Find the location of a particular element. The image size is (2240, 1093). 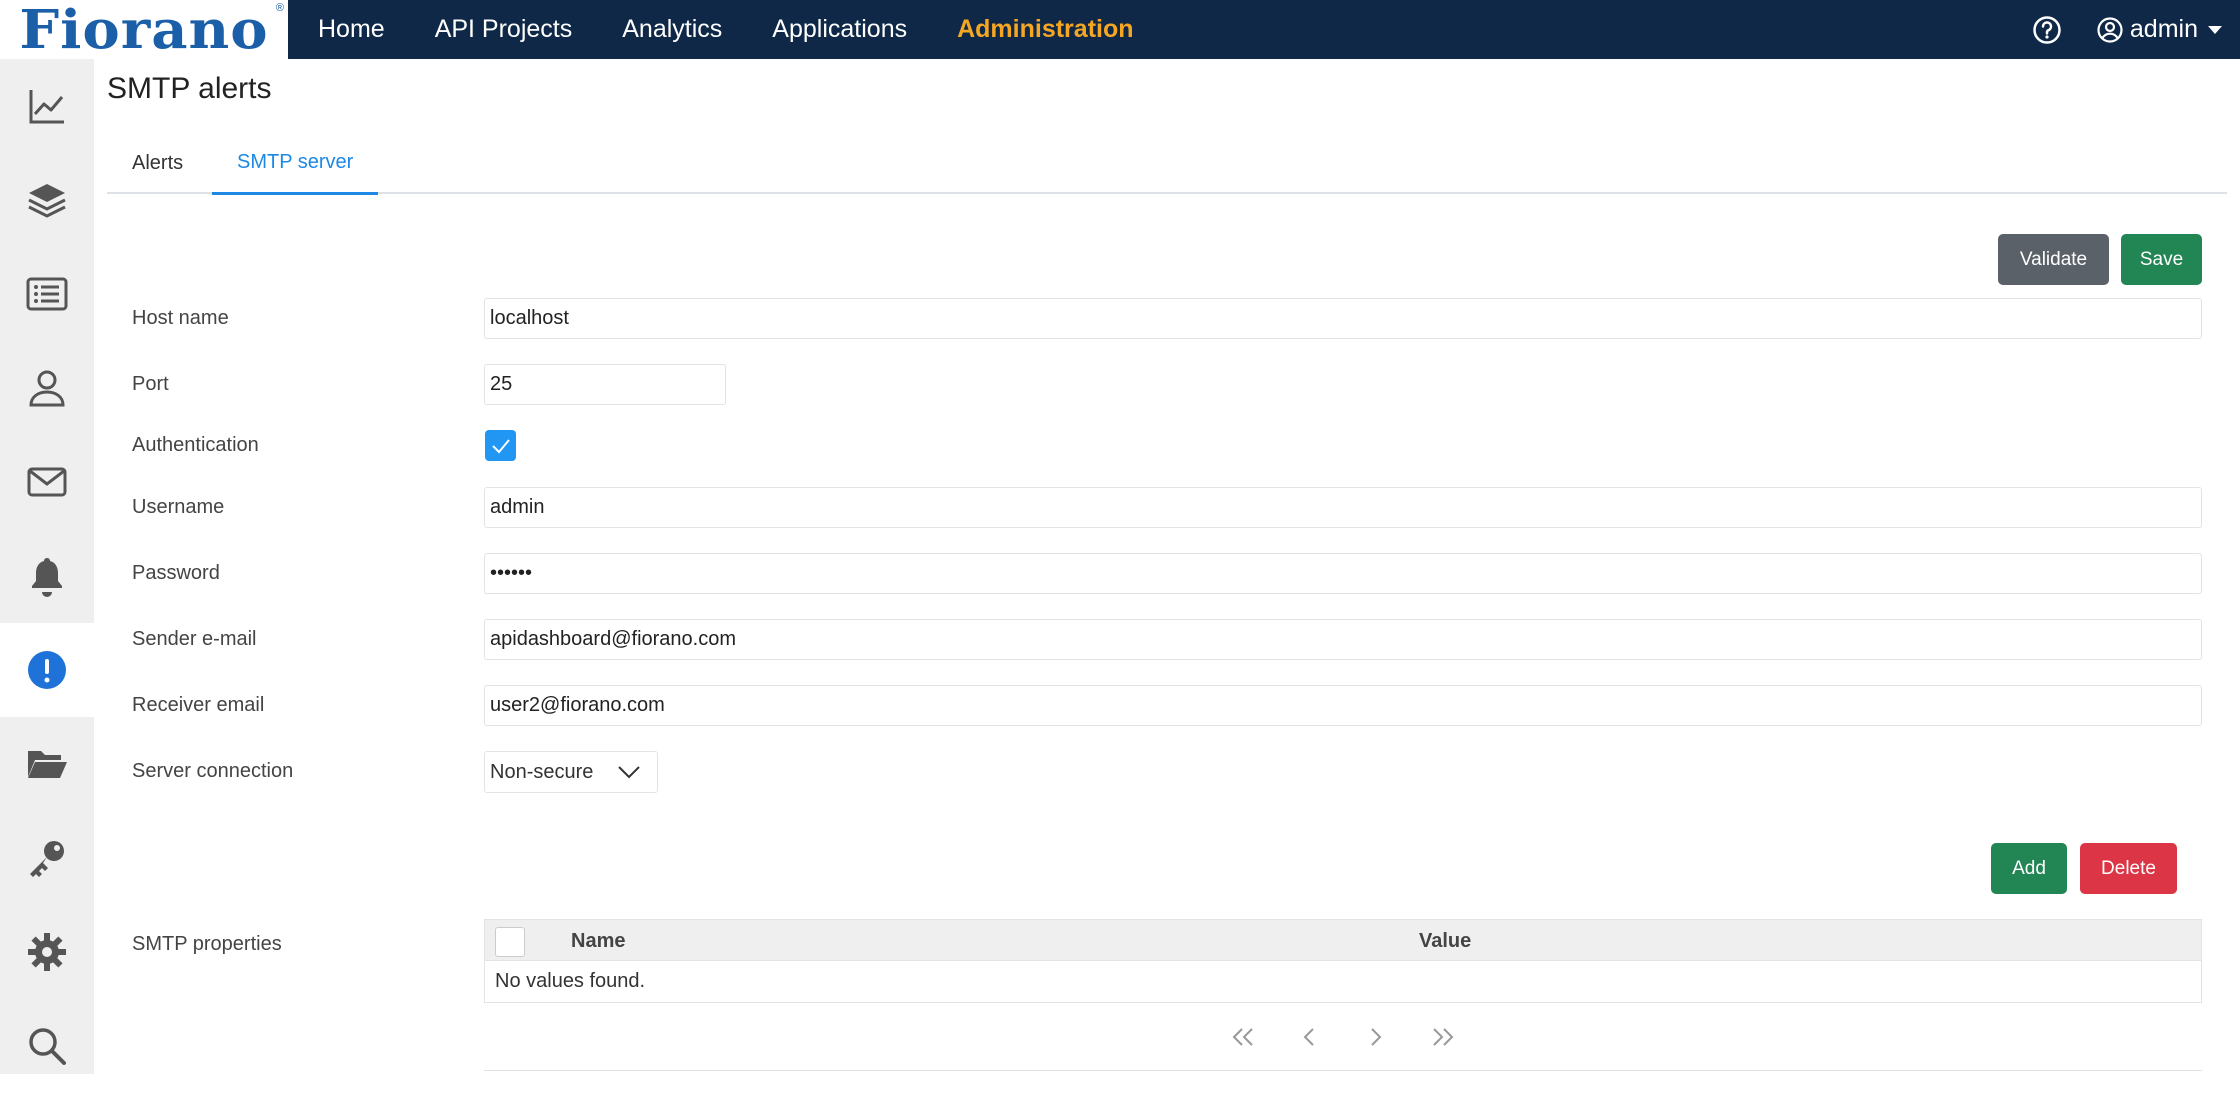

chevron-right-icon is located at coordinates (1376, 1037).